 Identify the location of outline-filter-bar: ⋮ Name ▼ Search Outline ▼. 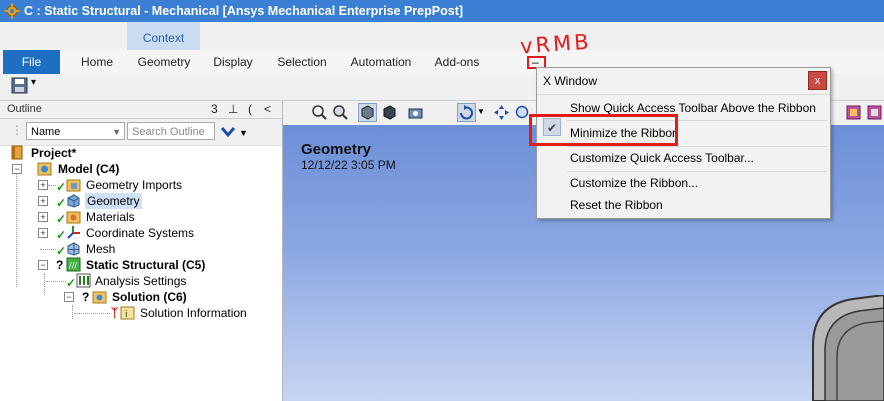
(141, 132).